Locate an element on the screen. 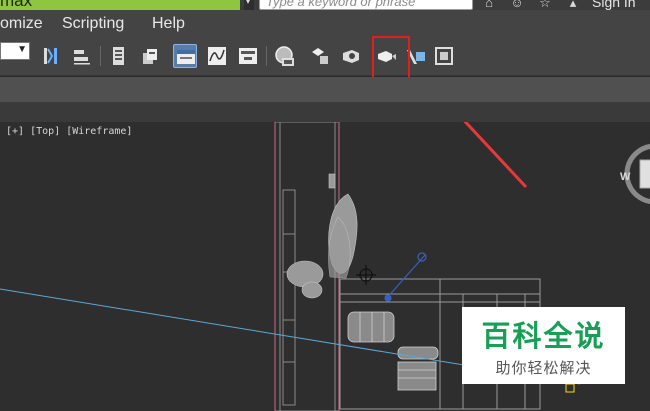  chevron-down-icon: ▼ is located at coordinates (22, 49).